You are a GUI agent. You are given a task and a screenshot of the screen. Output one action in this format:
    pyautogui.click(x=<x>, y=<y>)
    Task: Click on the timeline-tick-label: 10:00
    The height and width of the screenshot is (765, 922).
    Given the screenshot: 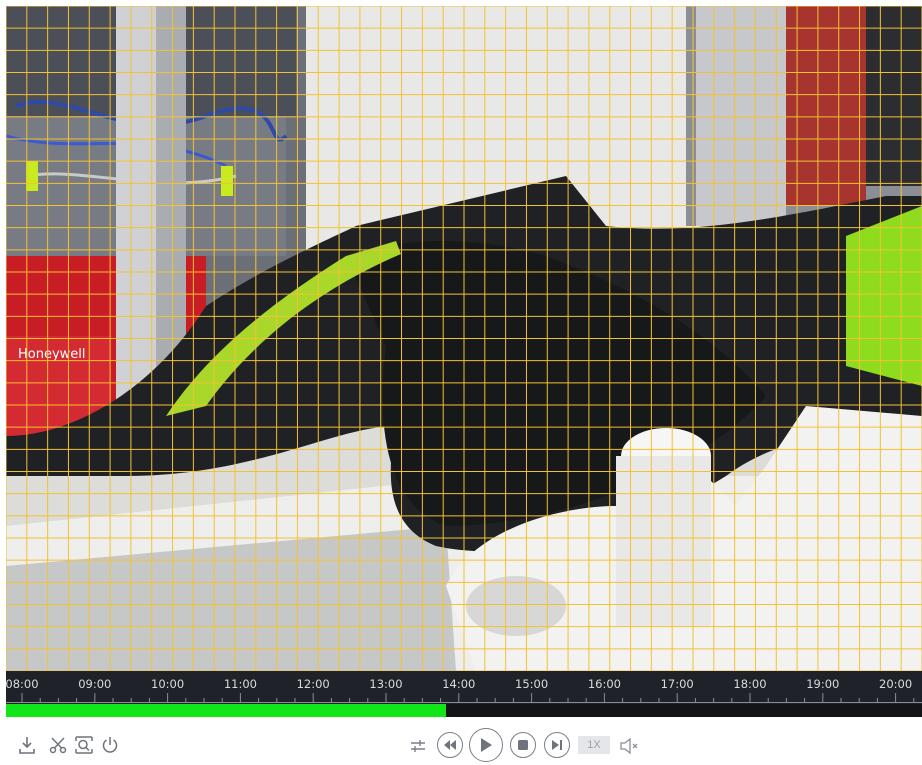 What is the action you would take?
    pyautogui.click(x=168, y=684)
    